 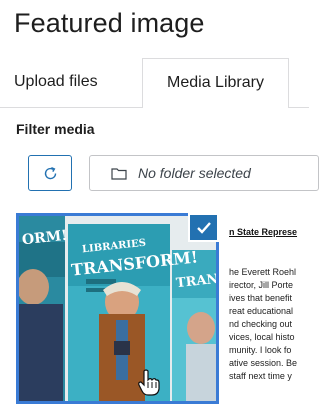 I want to click on filter-media-label: Filter media, so click(x=55, y=129).